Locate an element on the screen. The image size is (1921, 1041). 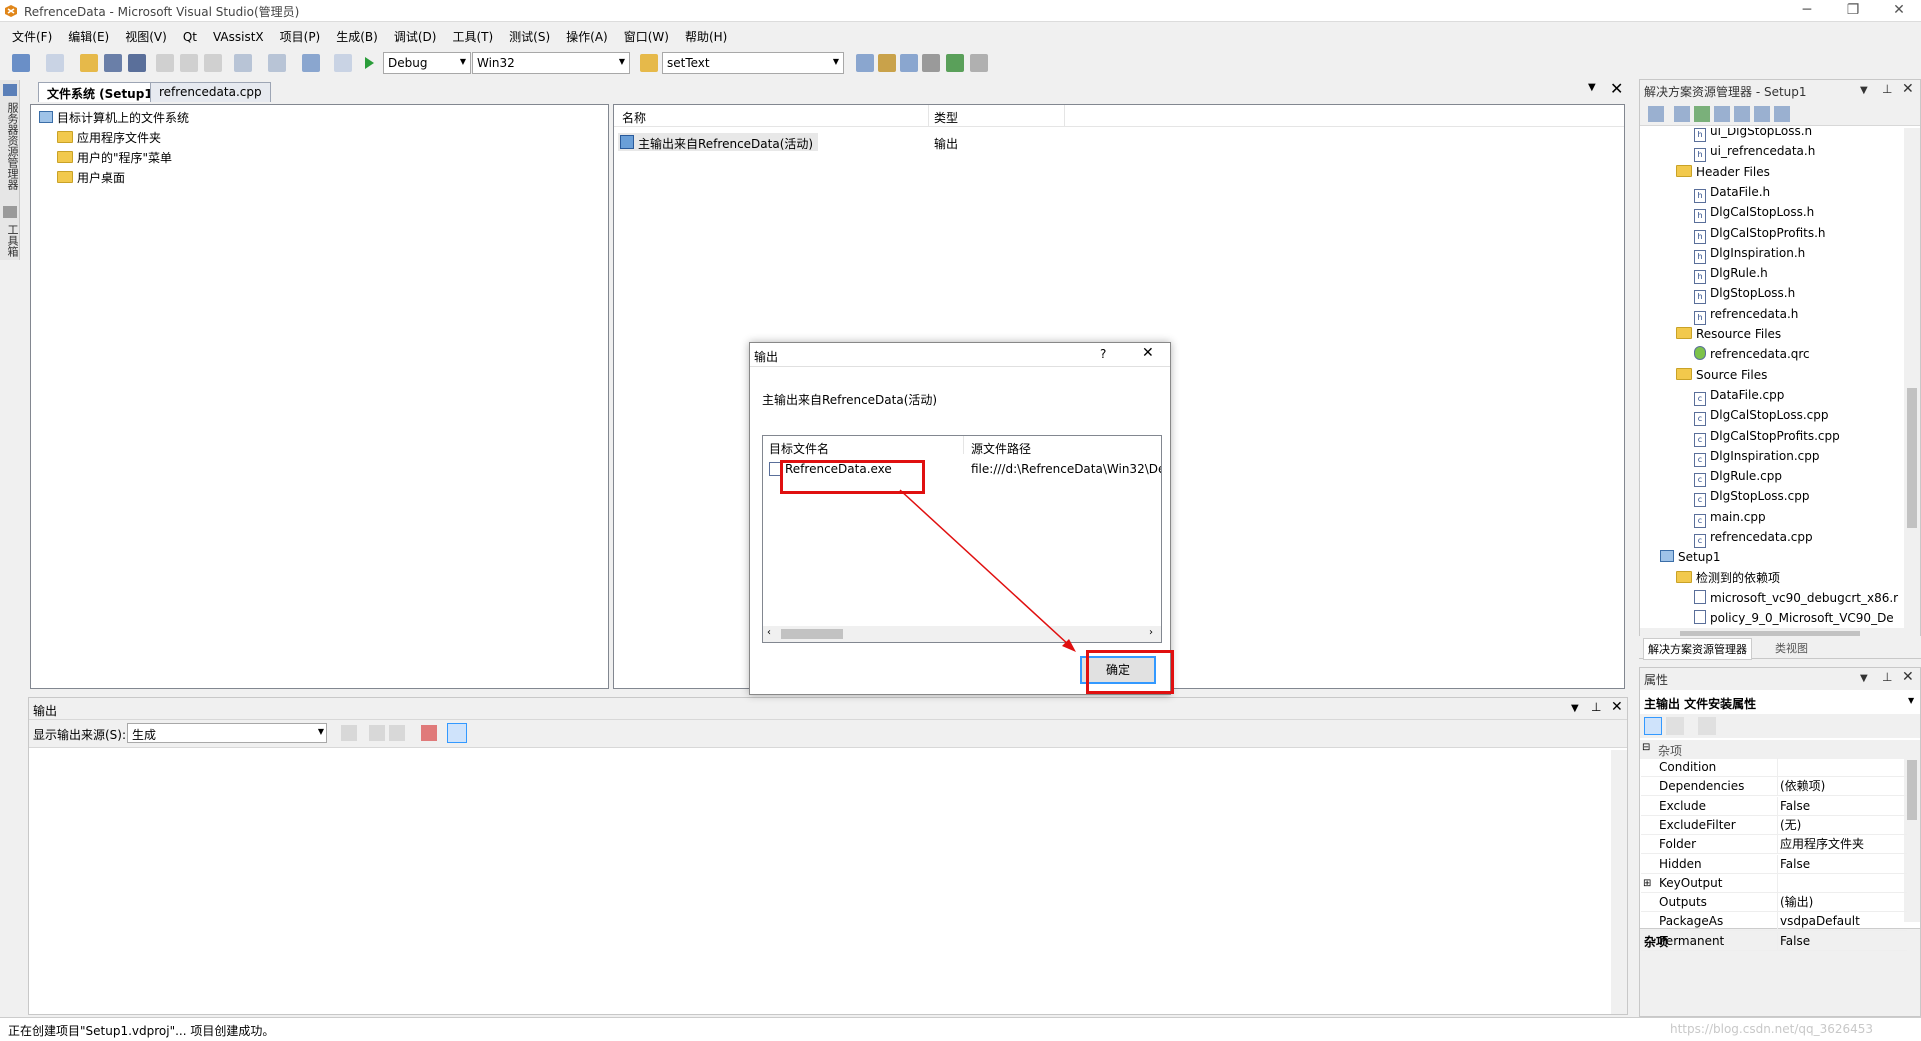
categorized-icon is located at coordinates (1653, 726).